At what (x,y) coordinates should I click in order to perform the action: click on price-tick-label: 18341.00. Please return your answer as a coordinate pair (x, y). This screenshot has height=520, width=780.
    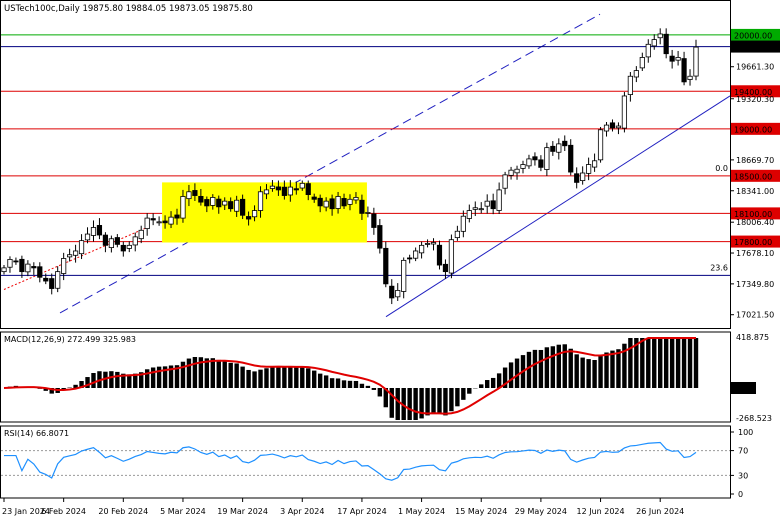
    Looking at the image, I should click on (755, 191).